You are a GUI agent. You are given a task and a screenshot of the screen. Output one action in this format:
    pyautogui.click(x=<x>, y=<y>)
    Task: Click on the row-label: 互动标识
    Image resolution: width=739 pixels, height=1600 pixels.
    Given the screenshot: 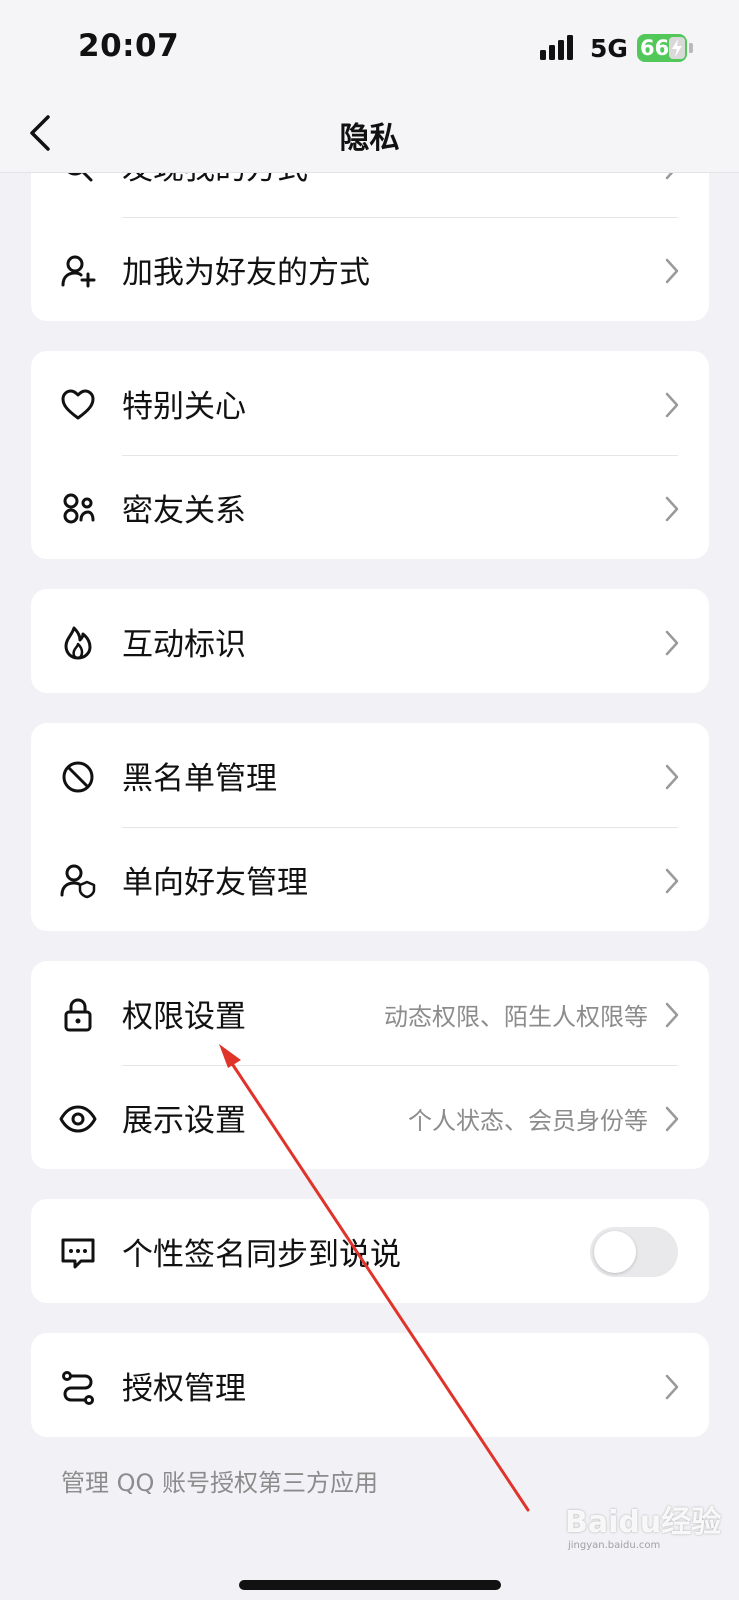 What is the action you would take?
    pyautogui.click(x=184, y=645)
    